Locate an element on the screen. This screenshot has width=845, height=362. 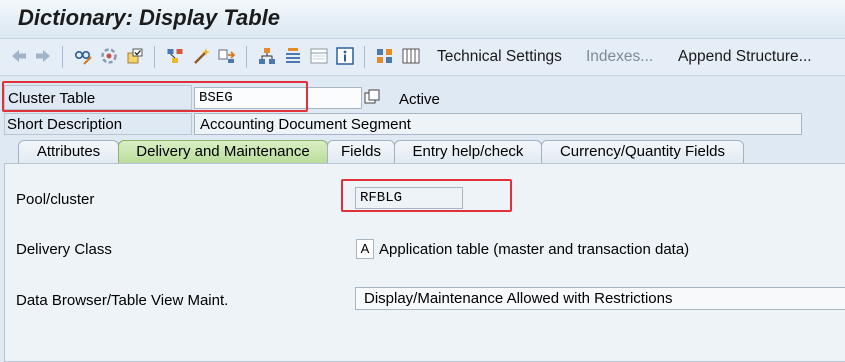
technical-settings-button: Technical Settings is located at coordinates (499, 57).